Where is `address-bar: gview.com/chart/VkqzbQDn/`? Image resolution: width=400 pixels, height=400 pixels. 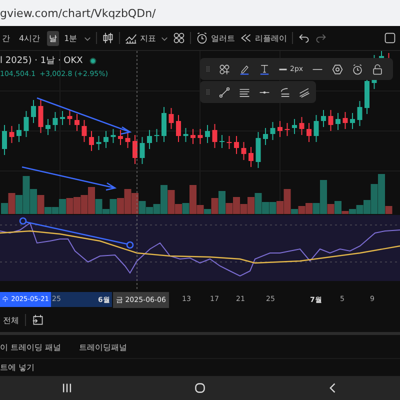 address-bar: gview.com/chart/VkqzbQDn/ is located at coordinates (200, 13).